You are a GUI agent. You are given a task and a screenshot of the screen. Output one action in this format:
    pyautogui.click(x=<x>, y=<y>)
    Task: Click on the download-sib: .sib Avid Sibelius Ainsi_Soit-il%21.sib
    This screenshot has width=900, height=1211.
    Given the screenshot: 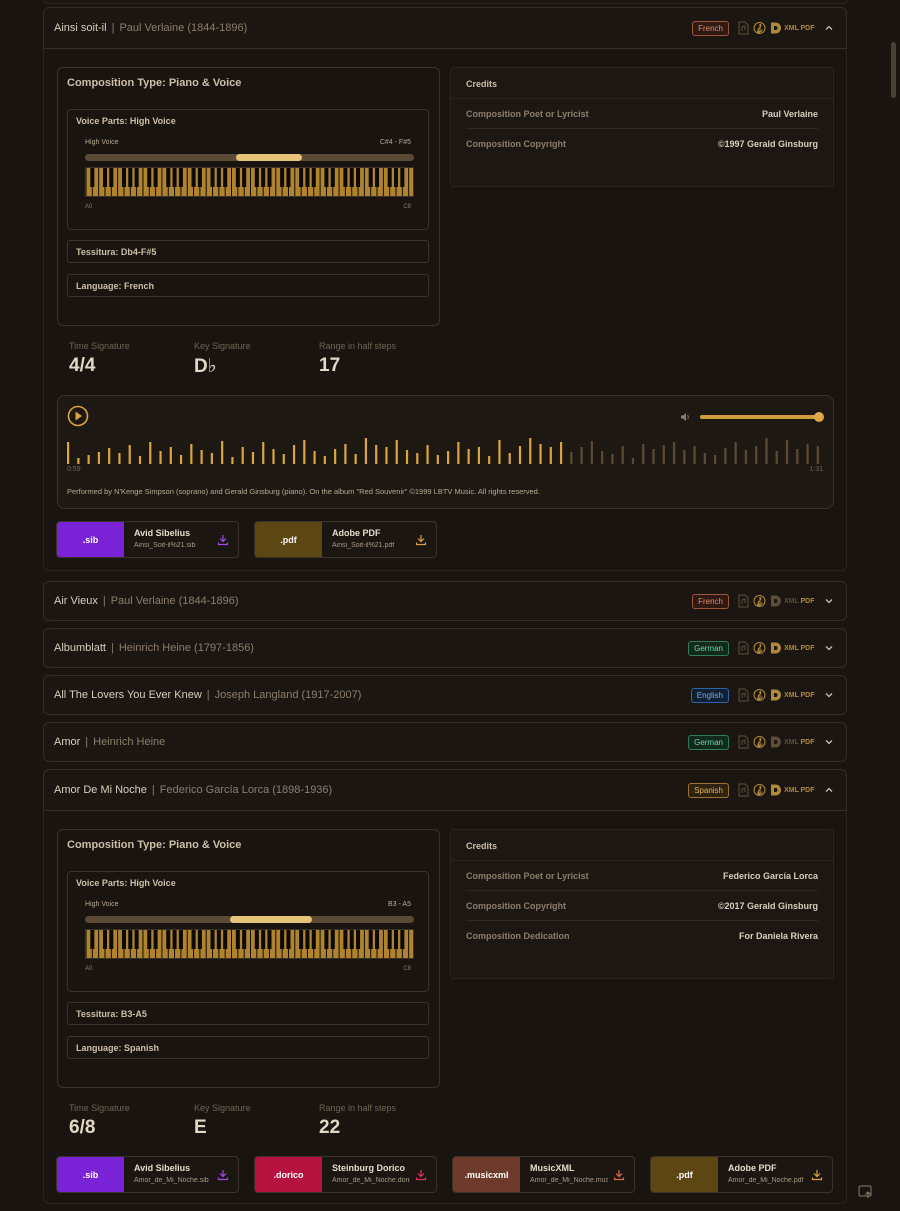 What is the action you would take?
    pyautogui.click(x=147, y=539)
    